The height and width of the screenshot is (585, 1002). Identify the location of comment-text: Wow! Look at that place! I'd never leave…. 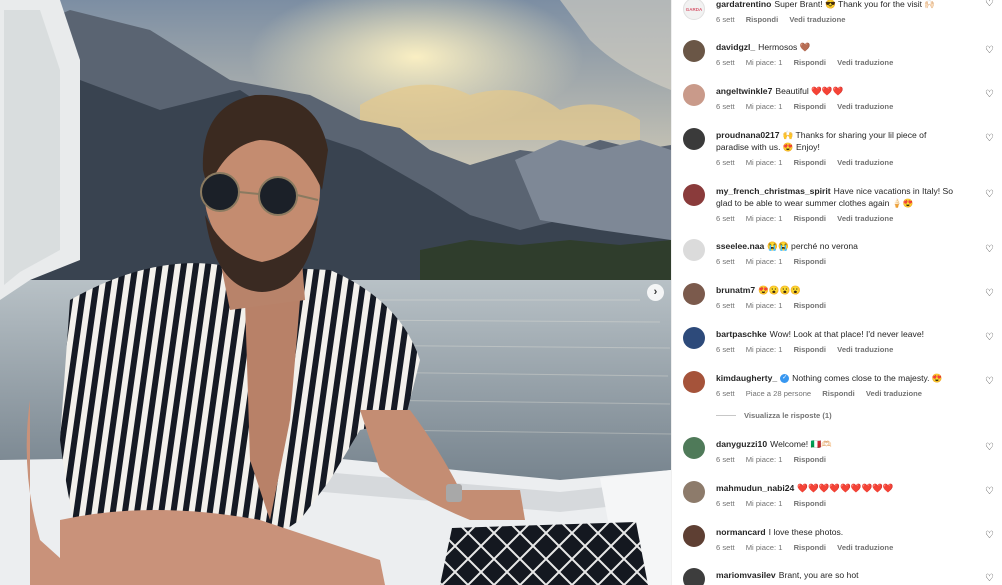
(846, 334).